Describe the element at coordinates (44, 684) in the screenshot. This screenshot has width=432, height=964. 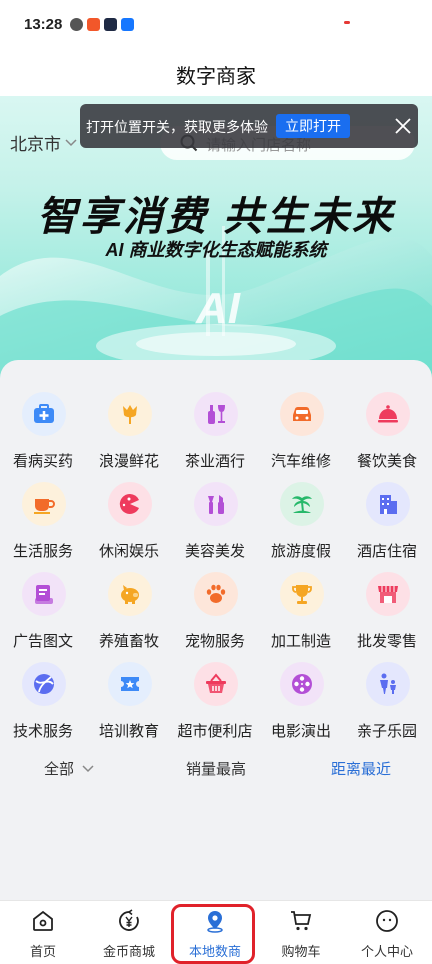
I see `globe-icon` at that location.